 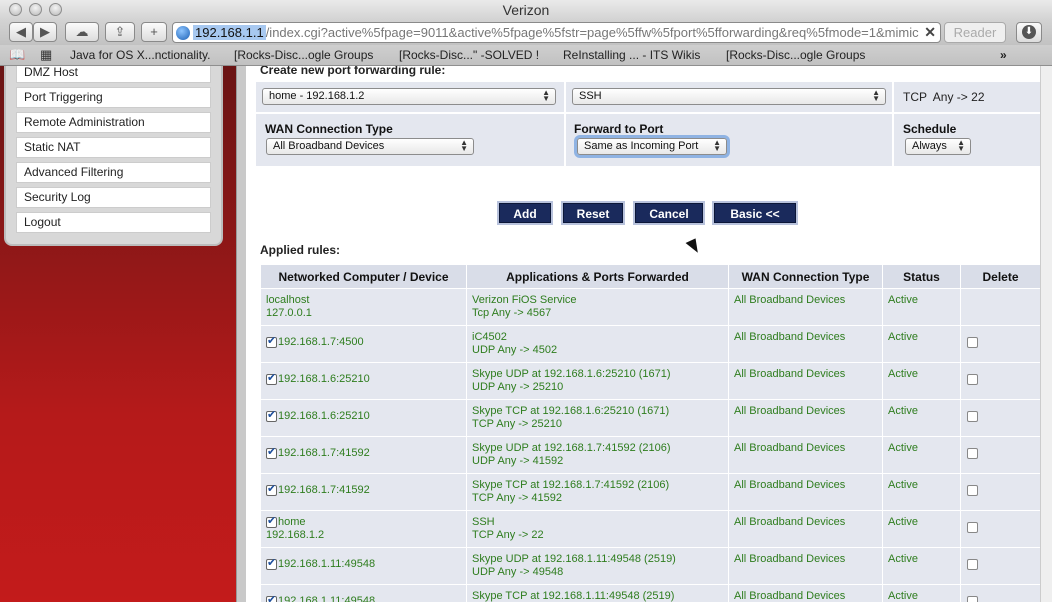 What do you see at coordinates (363, 593) in the screenshot?
I see `device-cell: 192.168.1.11:49548` at bounding box center [363, 593].